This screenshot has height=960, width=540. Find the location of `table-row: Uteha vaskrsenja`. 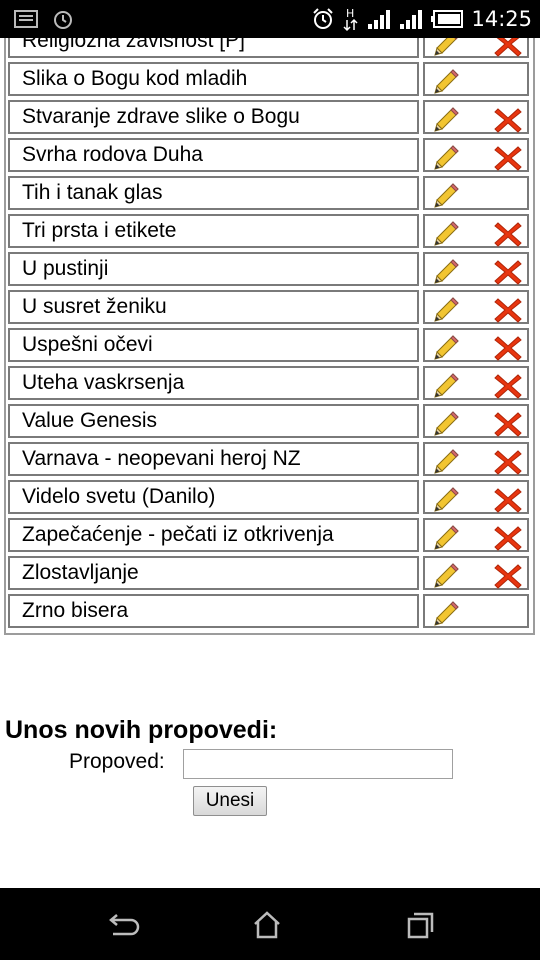

table-row: Uteha vaskrsenja is located at coordinates (268, 383).